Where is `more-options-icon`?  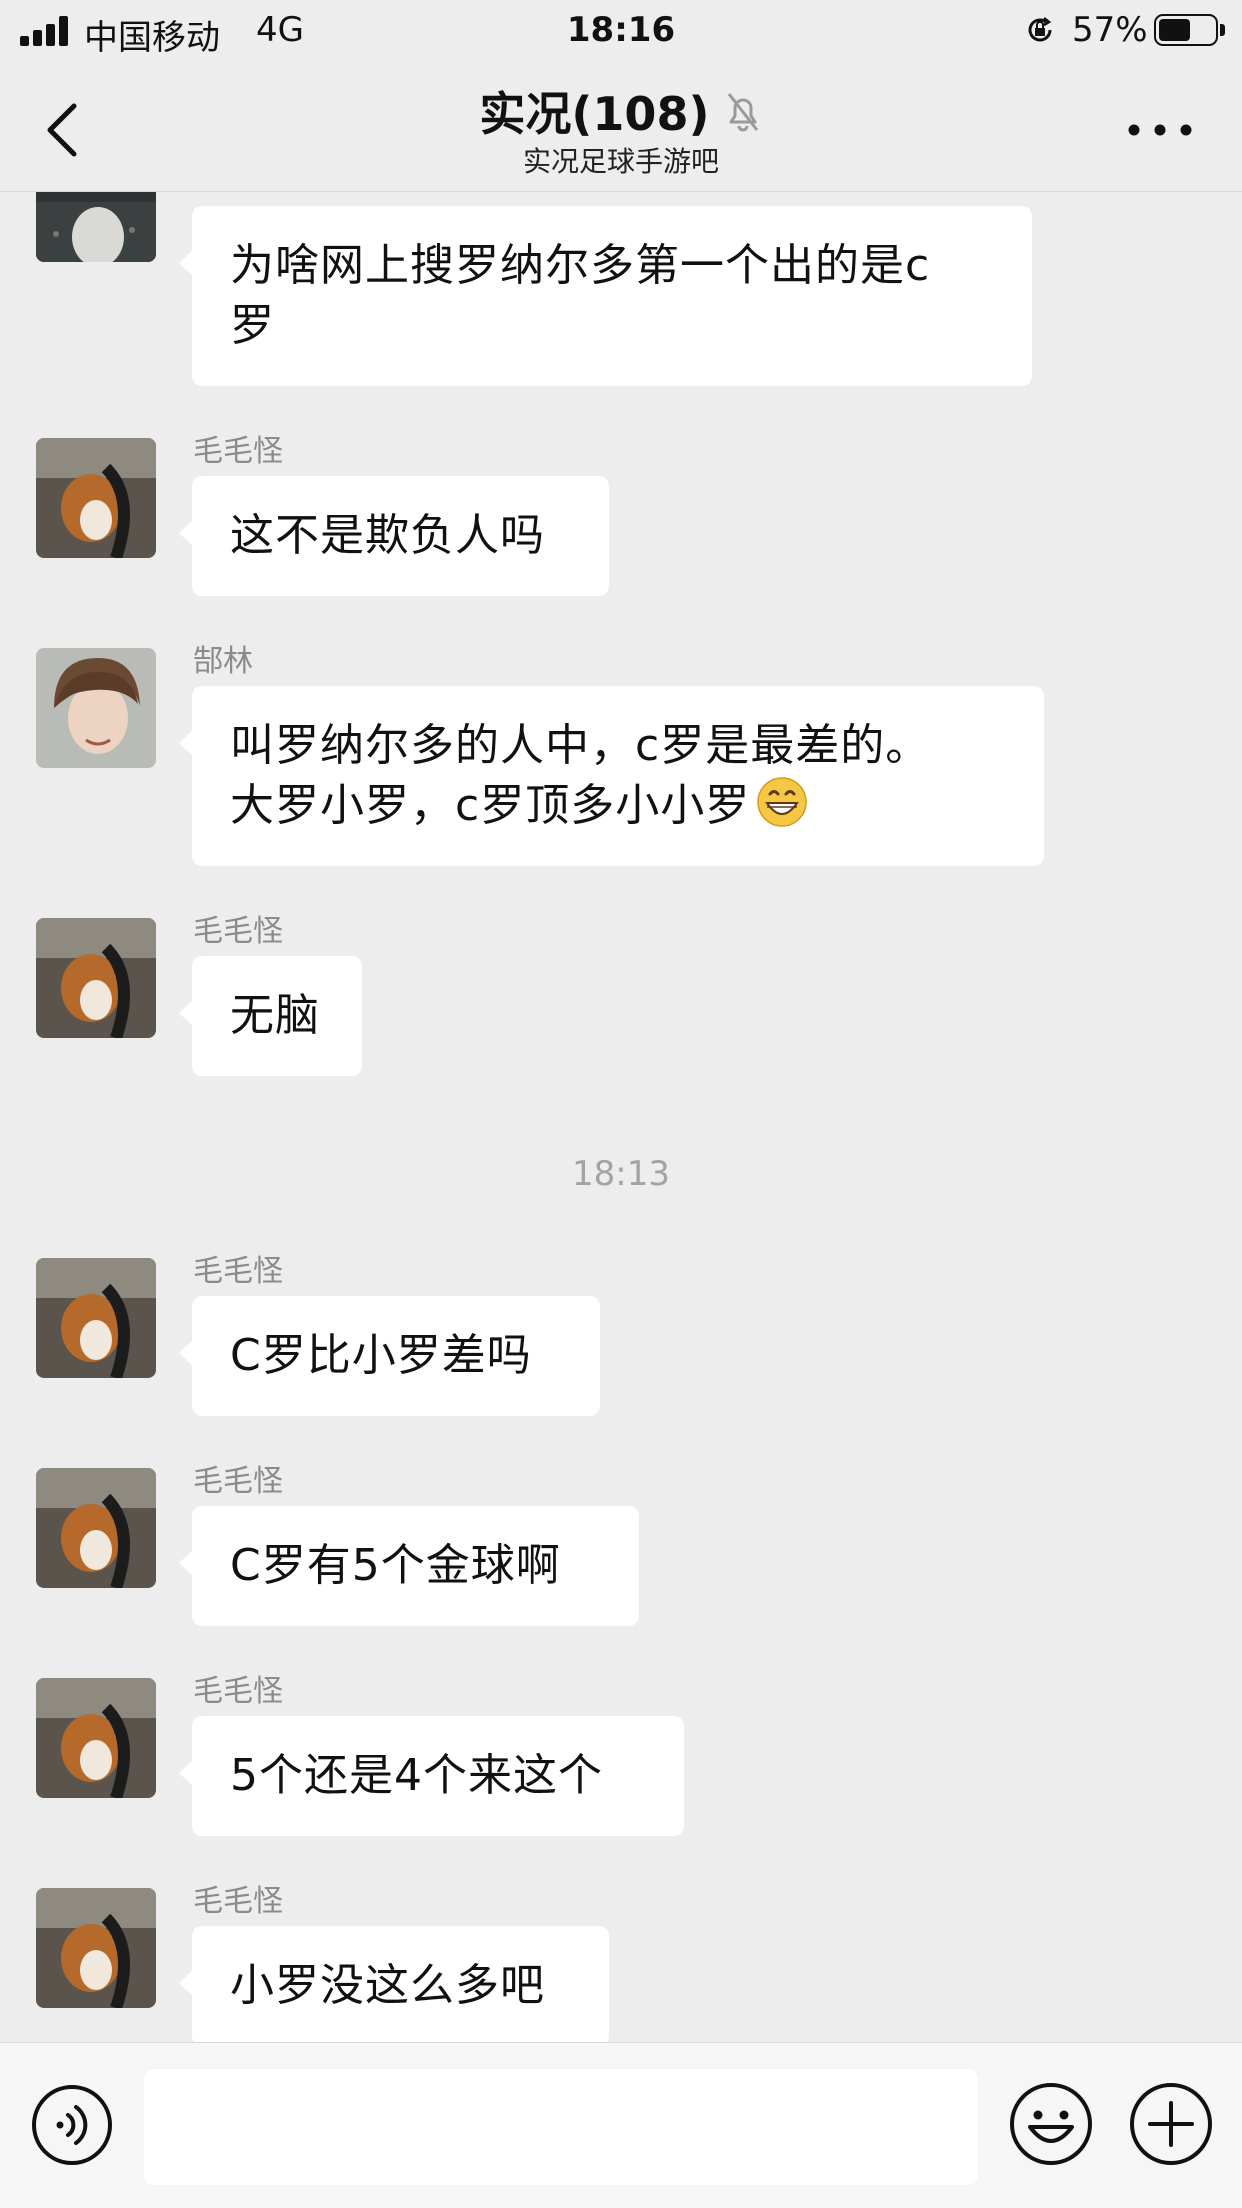 more-options-icon is located at coordinates (1160, 130).